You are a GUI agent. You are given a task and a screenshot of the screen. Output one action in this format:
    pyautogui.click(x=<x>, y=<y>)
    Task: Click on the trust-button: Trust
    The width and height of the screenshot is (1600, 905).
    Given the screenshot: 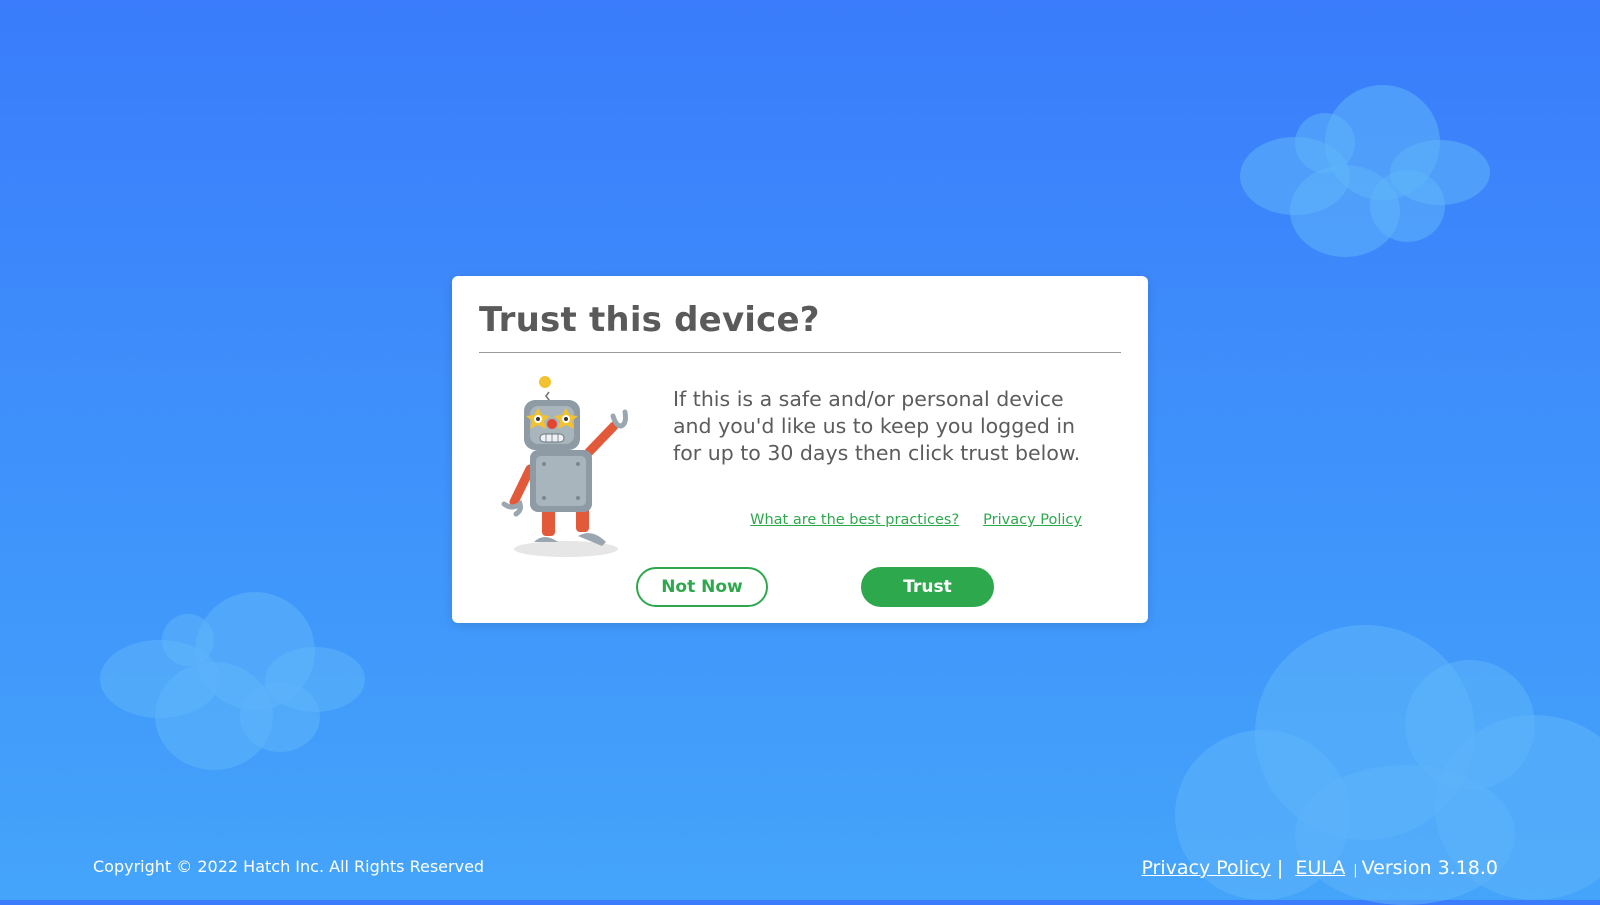 What is the action you would take?
    pyautogui.click(x=927, y=587)
    